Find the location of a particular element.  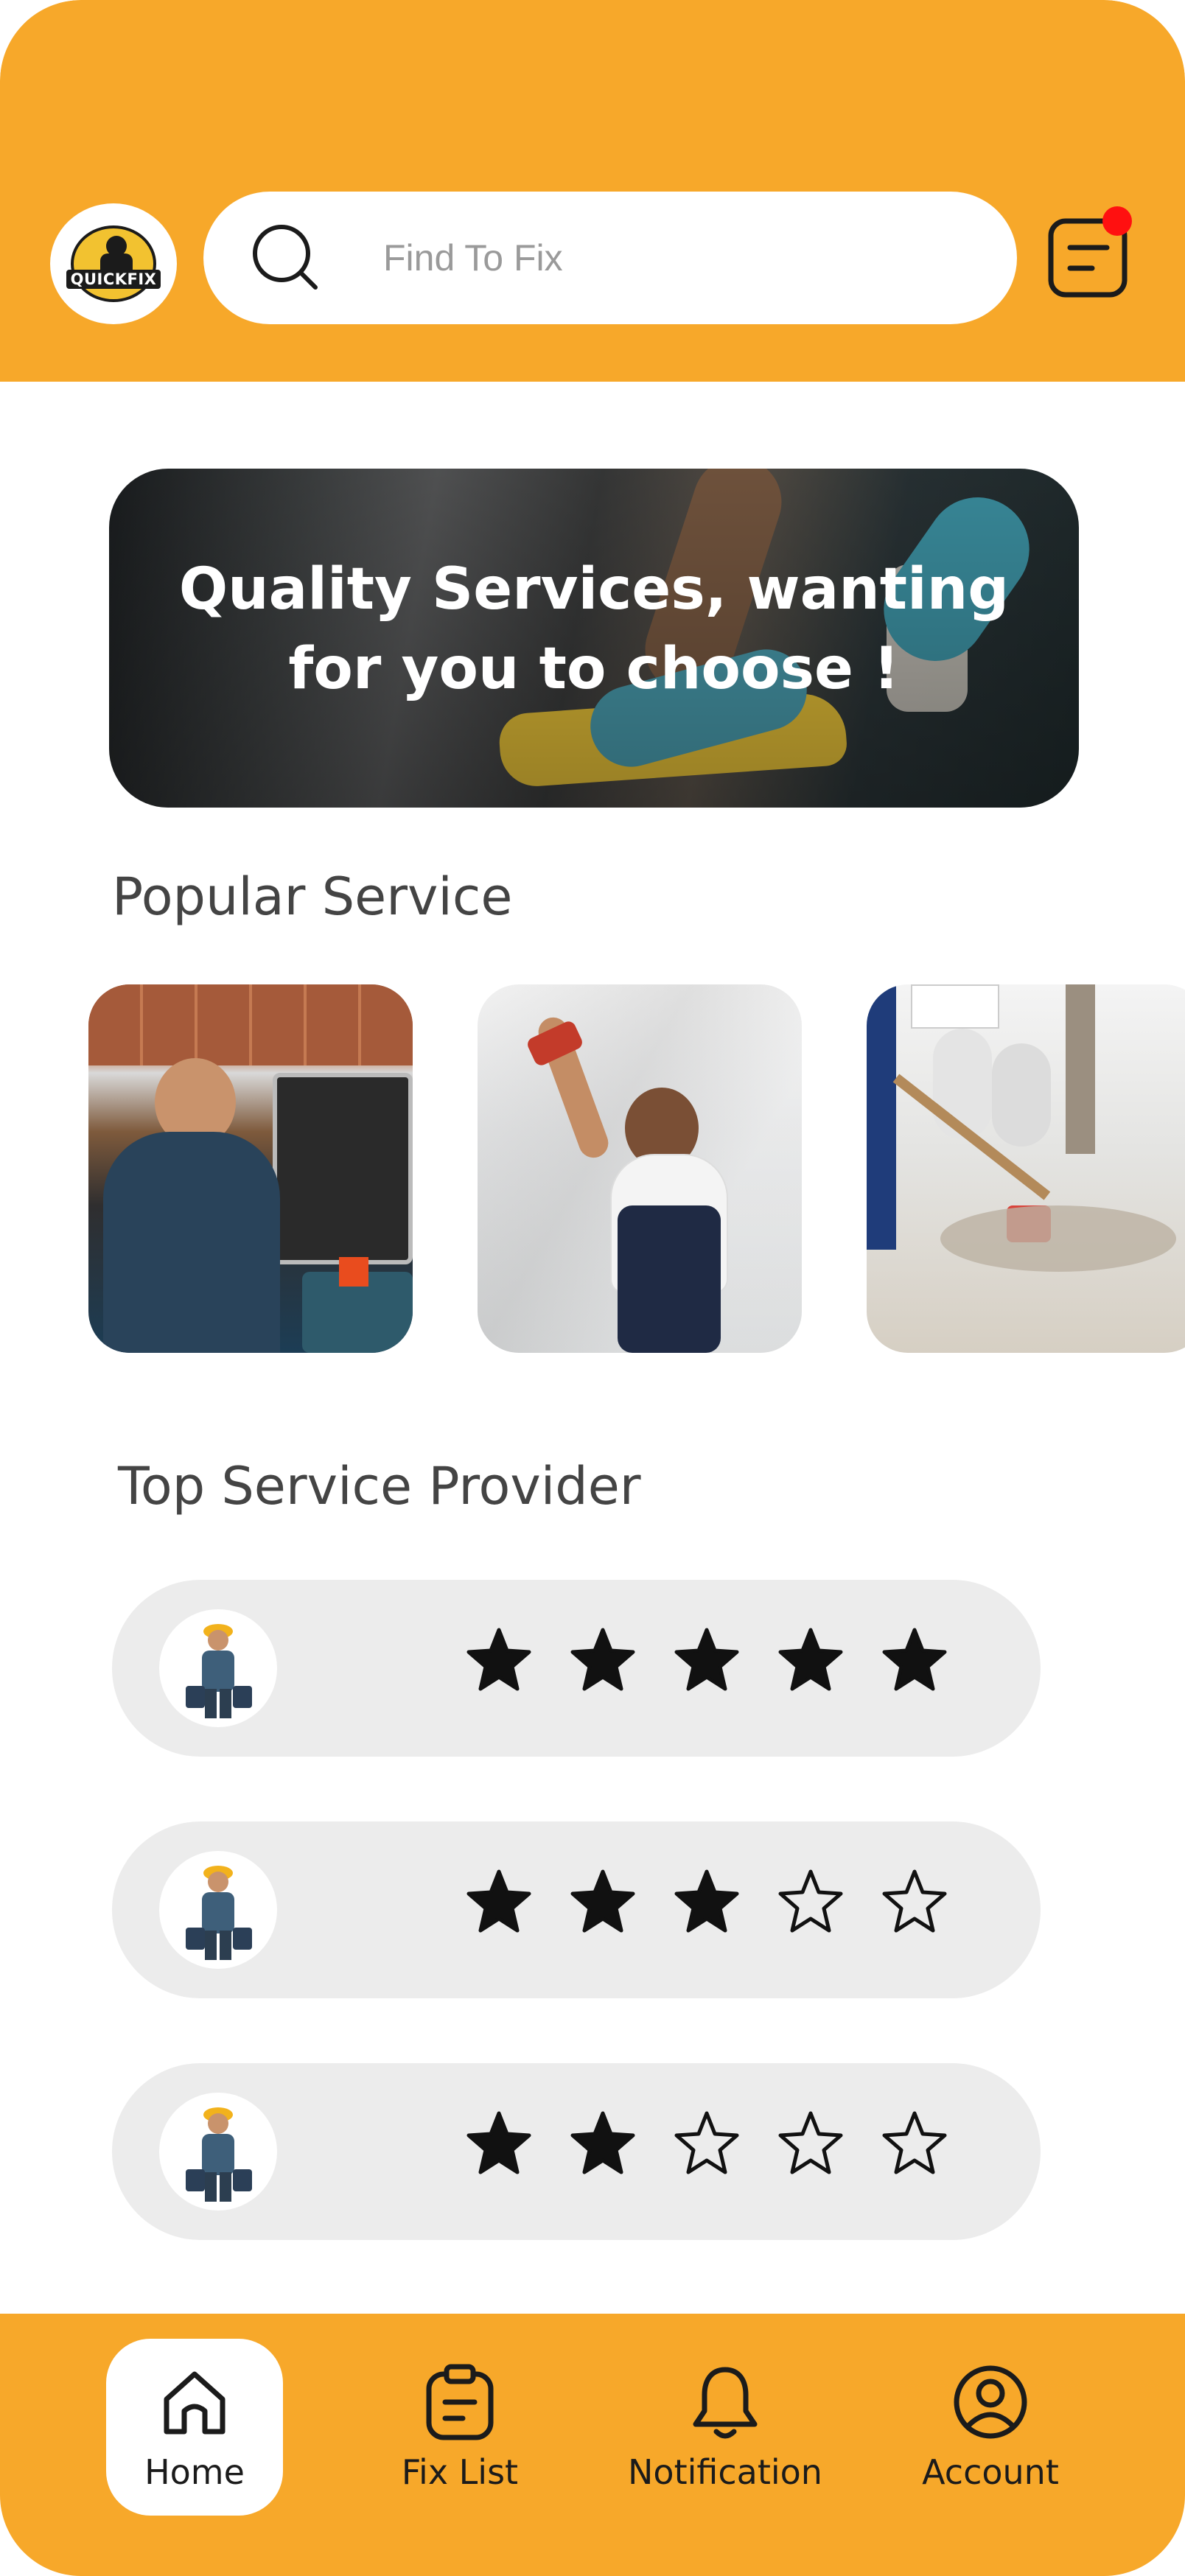

banner-title-line2: for you to choose ! is located at coordinates (594, 669).